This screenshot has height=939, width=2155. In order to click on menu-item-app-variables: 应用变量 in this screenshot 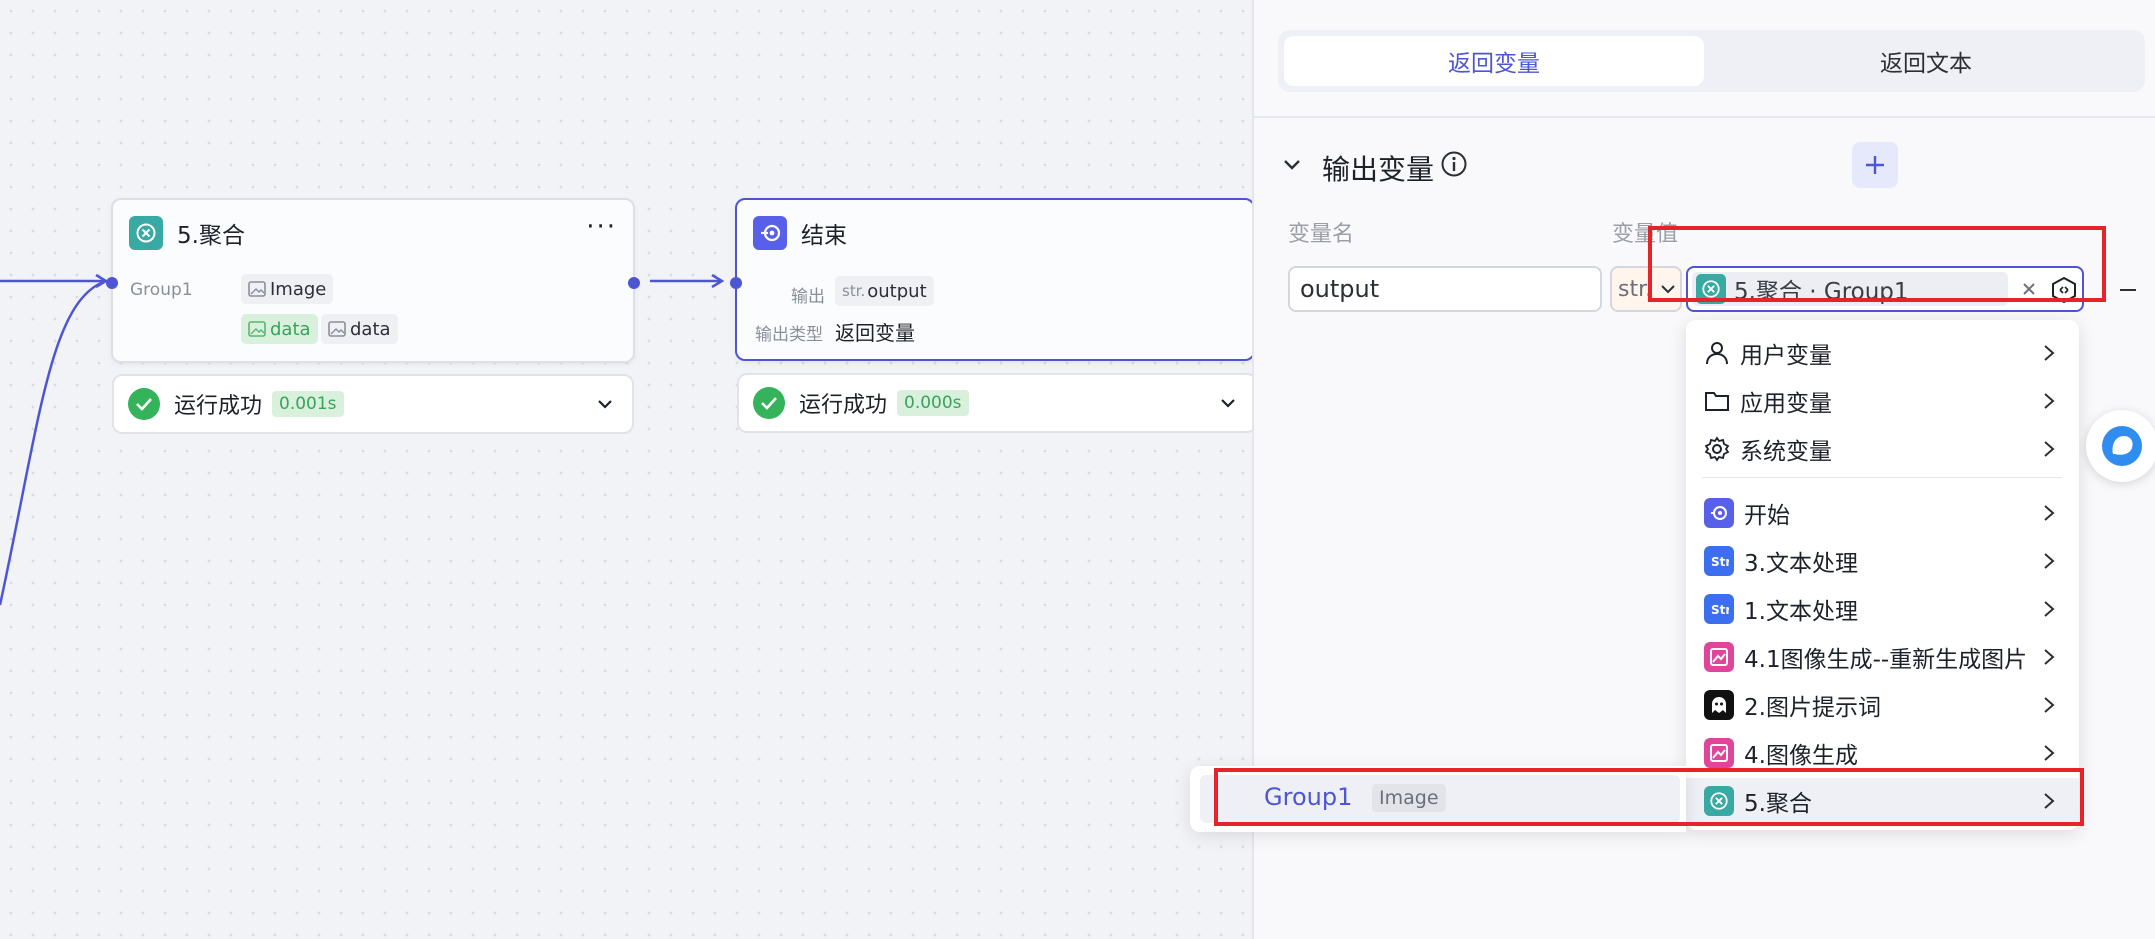, I will do `click(1882, 401)`.